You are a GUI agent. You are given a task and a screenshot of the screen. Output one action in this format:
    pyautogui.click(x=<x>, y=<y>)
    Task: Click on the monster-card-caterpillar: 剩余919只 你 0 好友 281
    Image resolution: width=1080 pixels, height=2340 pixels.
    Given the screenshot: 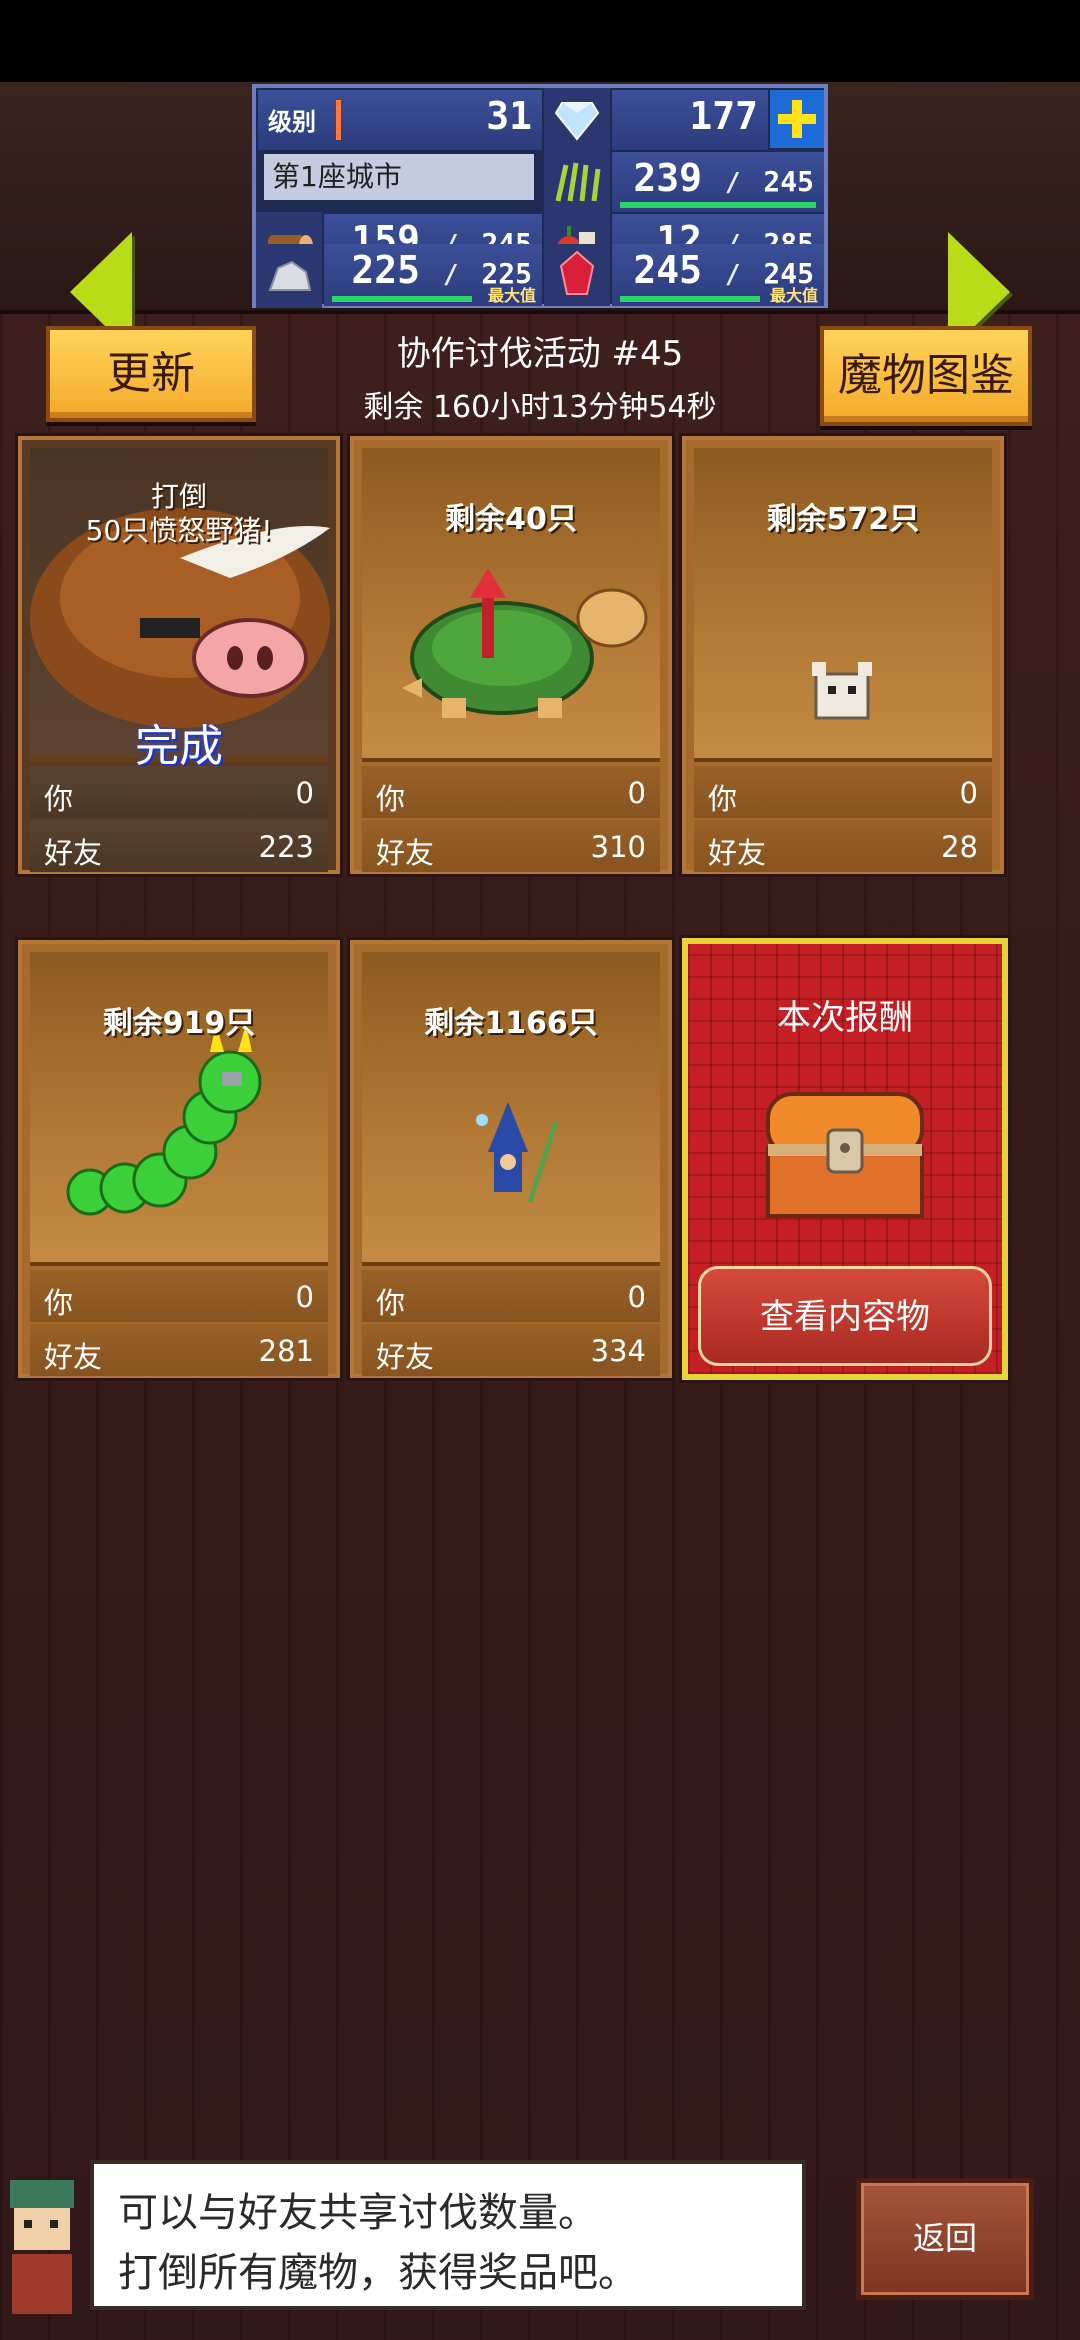 What is the action you would take?
    pyautogui.click(x=179, y=1159)
    